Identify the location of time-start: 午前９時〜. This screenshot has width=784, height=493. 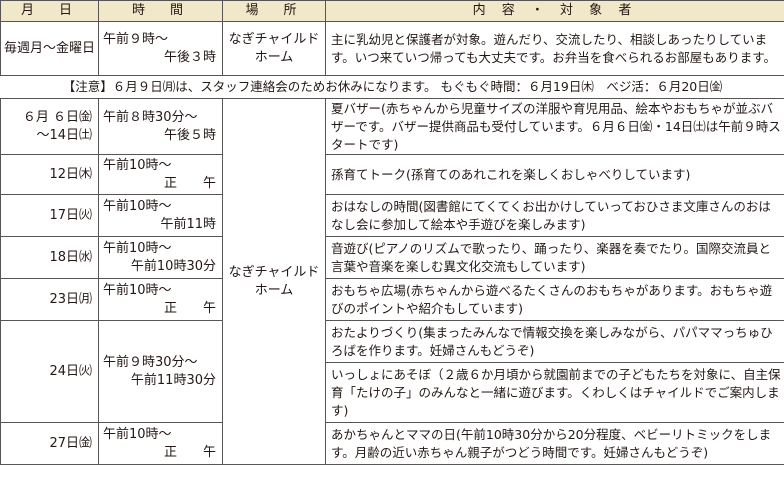
(136, 39).